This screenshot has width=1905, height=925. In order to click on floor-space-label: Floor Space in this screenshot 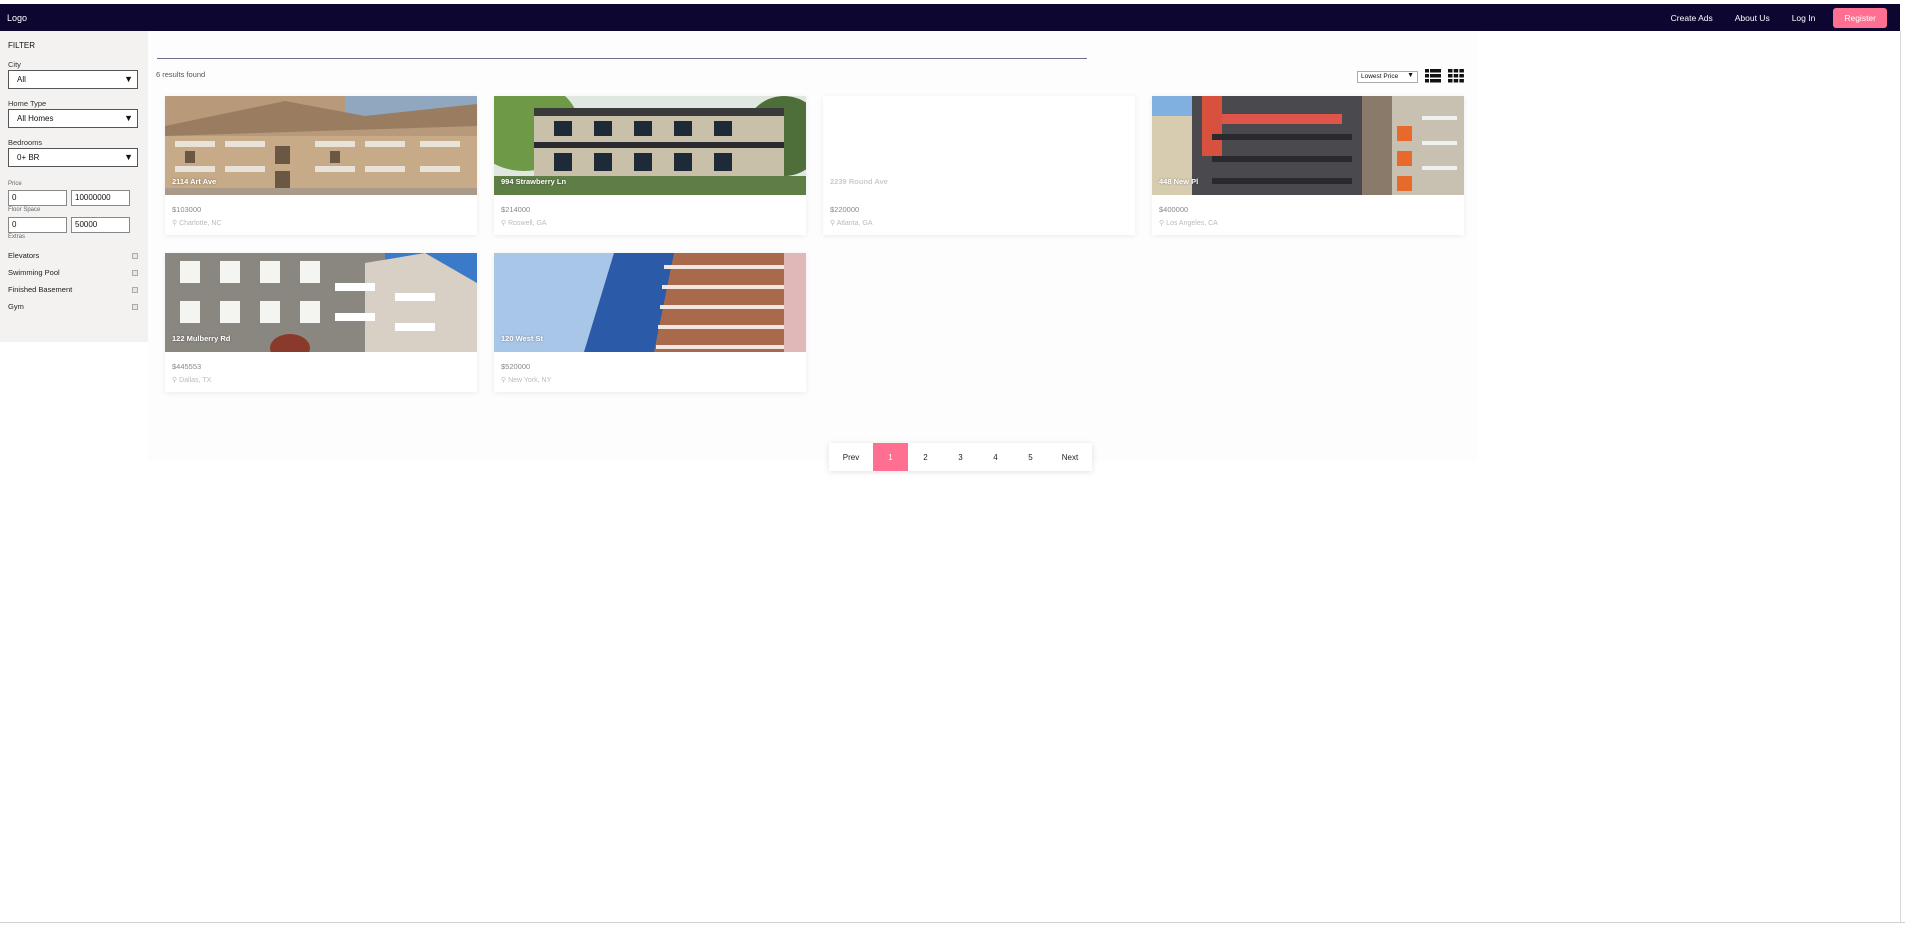, I will do `click(24, 210)`.